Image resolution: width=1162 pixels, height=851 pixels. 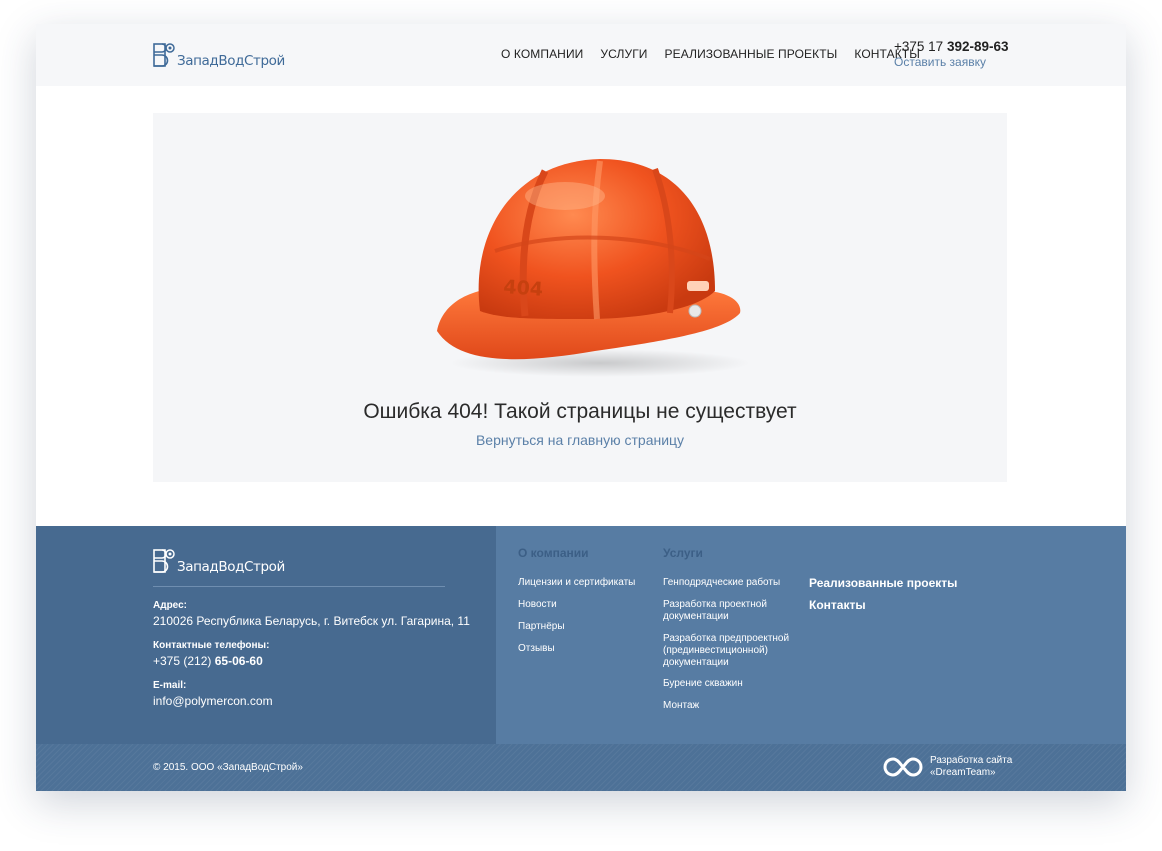 I want to click on logo-text: ЗападВодСтрой, so click(x=231, y=61).